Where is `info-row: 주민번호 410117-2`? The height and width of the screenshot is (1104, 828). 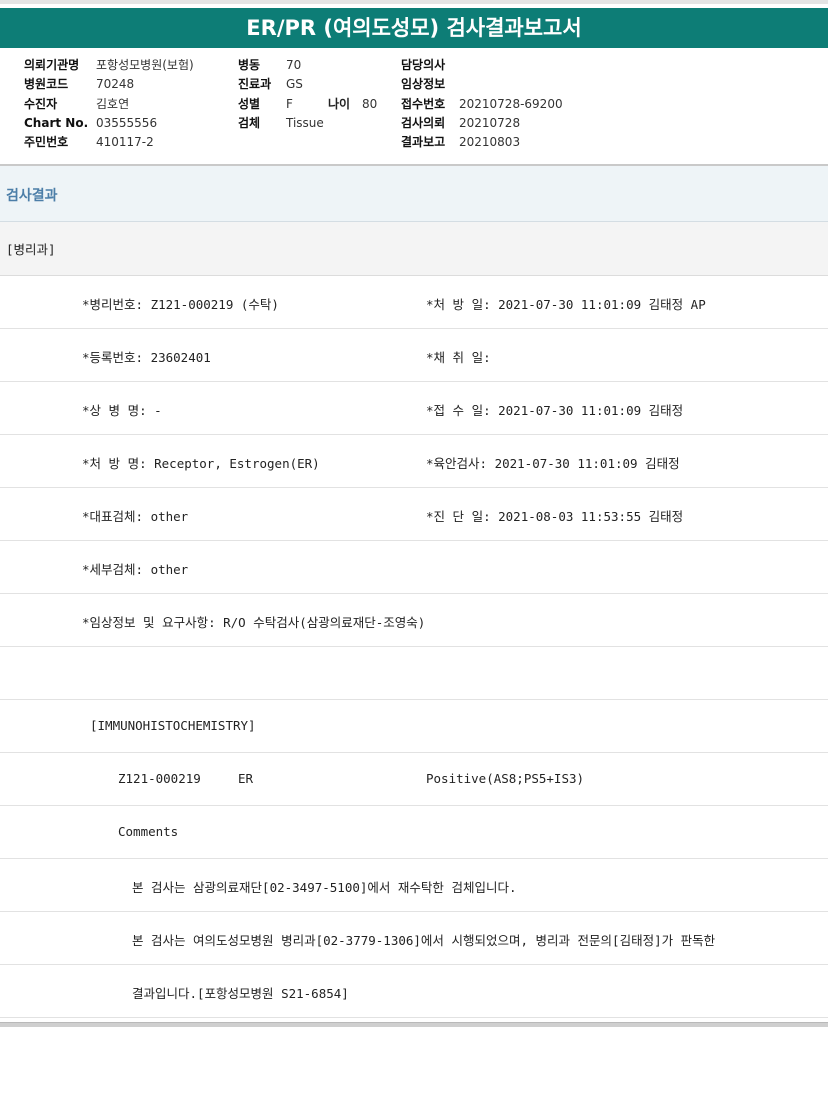 info-row: 주민번호 410117-2 is located at coordinates (89, 142).